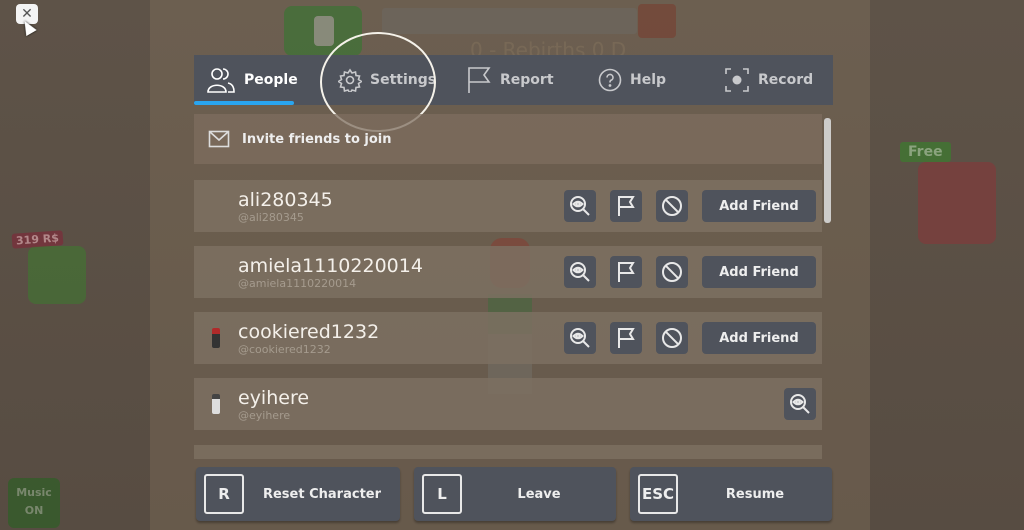  What do you see at coordinates (508, 452) in the screenshot?
I see `player-row-partial` at bounding box center [508, 452].